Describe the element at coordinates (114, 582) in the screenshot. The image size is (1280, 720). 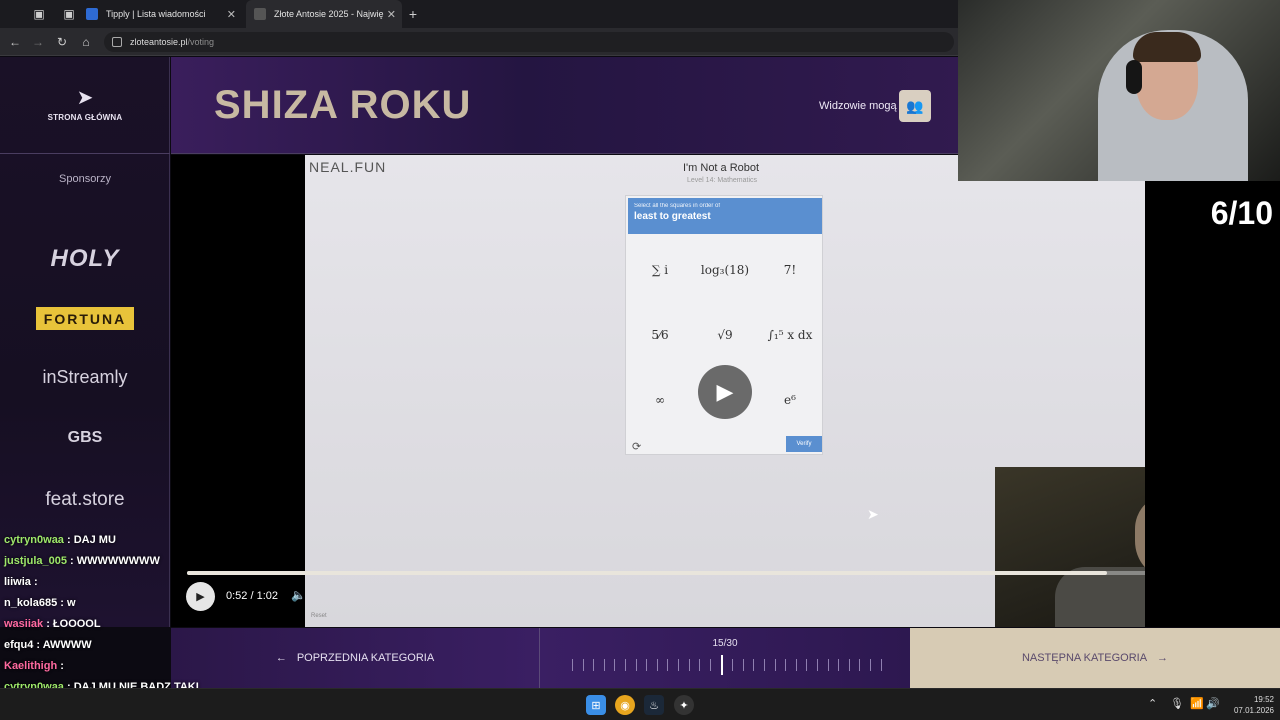
I see `chat-message: liiwia :` at that location.